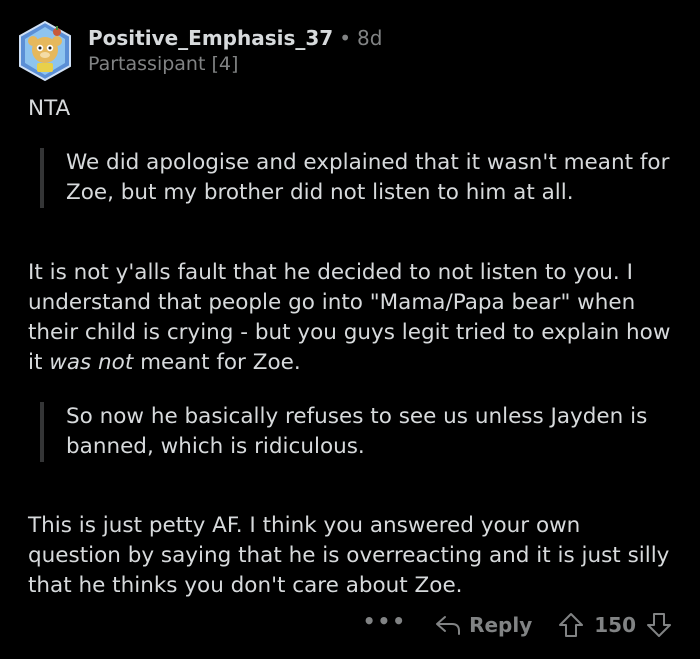 The height and width of the screenshot is (659, 700). I want to click on comment-actions: ••• Reply 150, so click(517, 624).